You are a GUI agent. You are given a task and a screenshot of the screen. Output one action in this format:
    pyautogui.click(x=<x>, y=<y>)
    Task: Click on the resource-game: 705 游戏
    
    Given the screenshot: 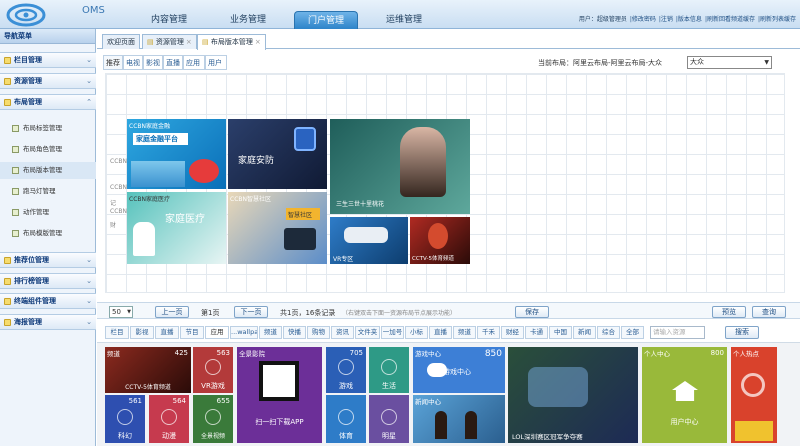 What is the action you would take?
    pyautogui.click(x=346, y=370)
    